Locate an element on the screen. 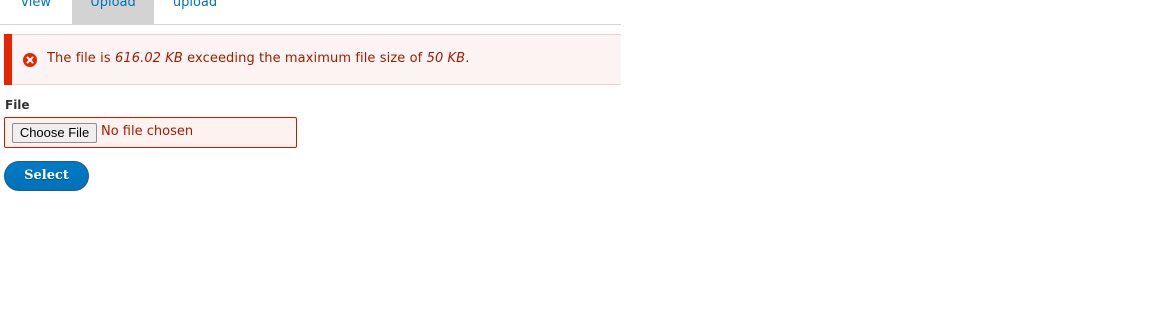 The image size is (1159, 326). select-button: Select is located at coordinates (46, 176).